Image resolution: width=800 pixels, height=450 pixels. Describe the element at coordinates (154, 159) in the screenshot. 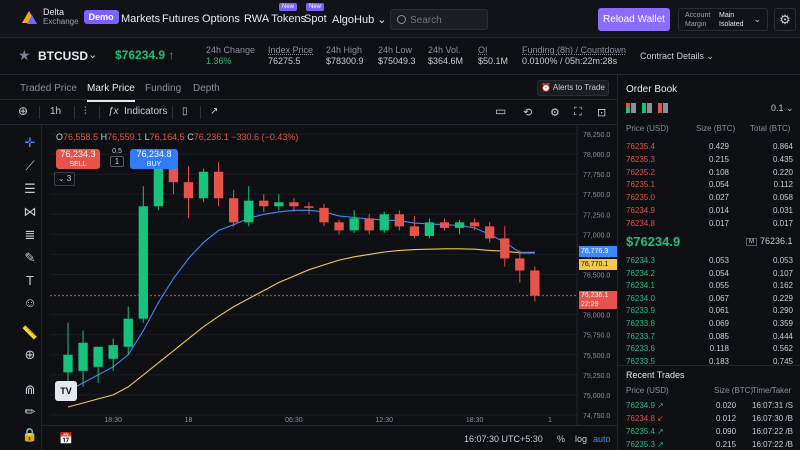

I see `quick-buy-button: 76,234.8 BUY` at that location.